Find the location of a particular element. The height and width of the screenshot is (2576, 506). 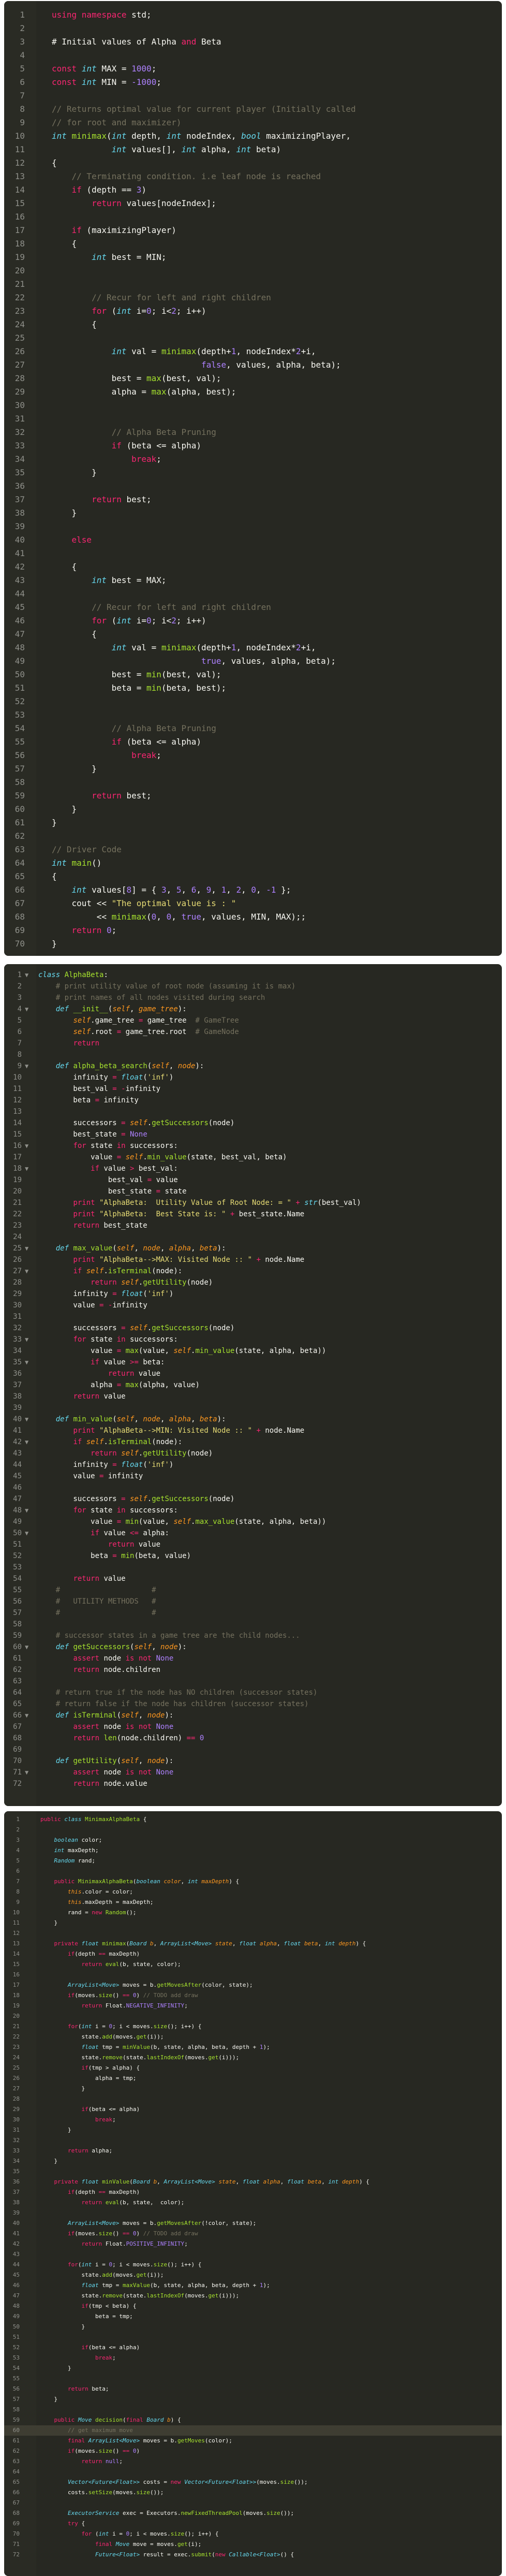

code-line: 2 is located at coordinates (253, 1830).